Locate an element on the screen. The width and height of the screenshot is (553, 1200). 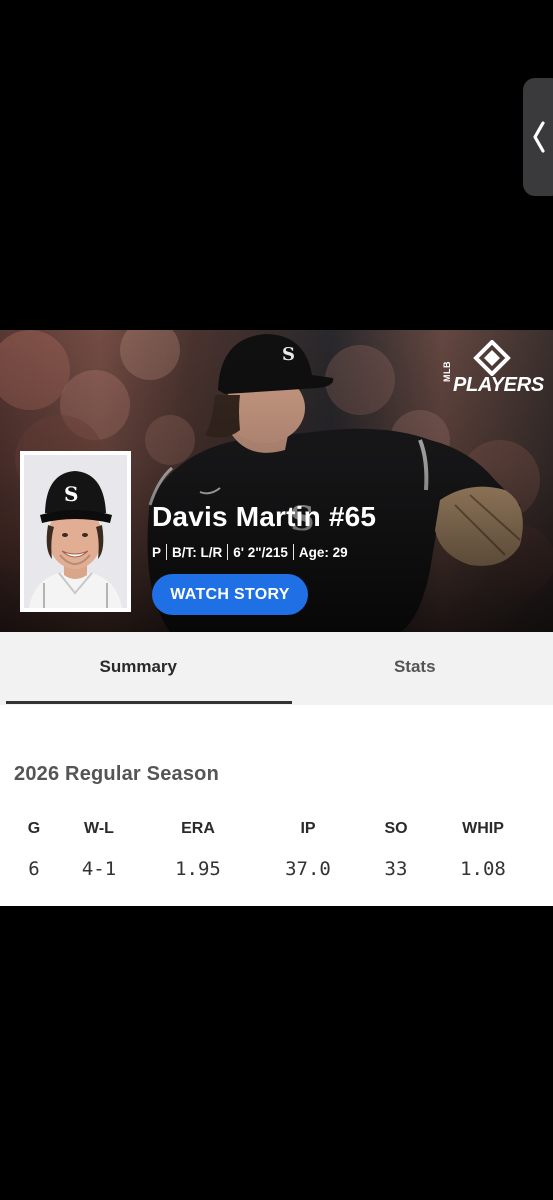
tab-bar: Summary Stats is located at coordinates (276, 668).